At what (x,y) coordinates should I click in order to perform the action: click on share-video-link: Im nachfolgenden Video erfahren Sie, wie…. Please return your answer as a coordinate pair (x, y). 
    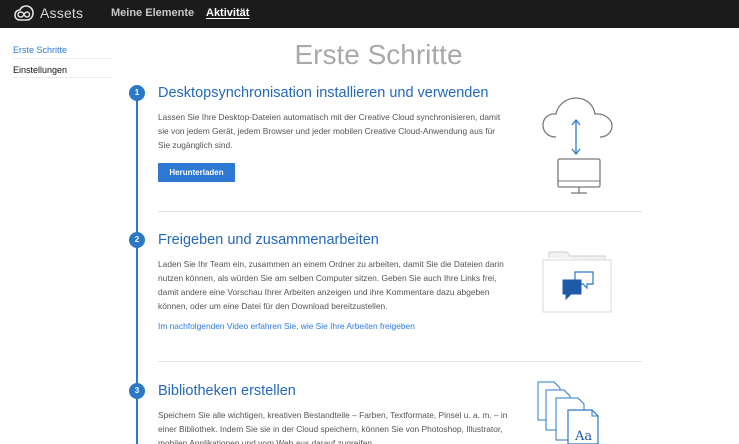
    Looking at the image, I should click on (286, 326).